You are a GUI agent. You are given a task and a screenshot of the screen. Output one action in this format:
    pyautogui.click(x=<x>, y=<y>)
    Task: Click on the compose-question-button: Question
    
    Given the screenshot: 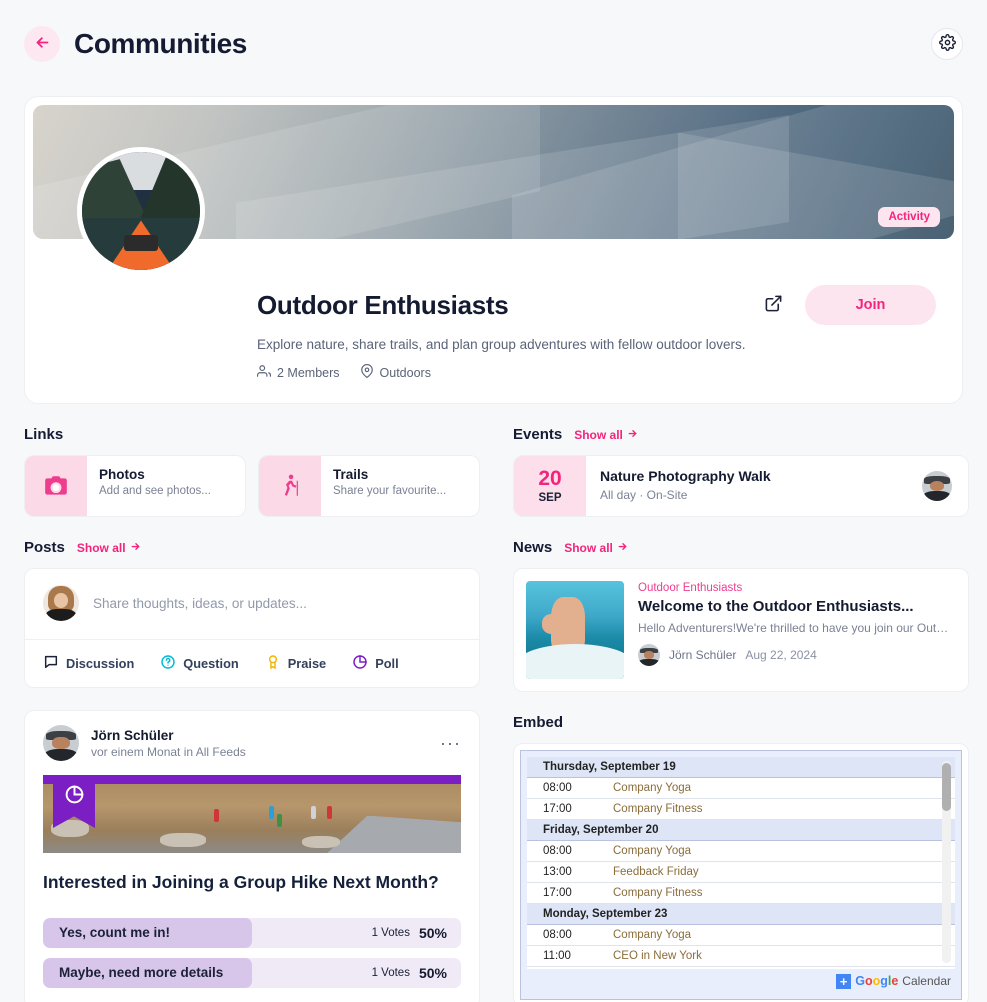 What is the action you would take?
    pyautogui.click(x=199, y=663)
    